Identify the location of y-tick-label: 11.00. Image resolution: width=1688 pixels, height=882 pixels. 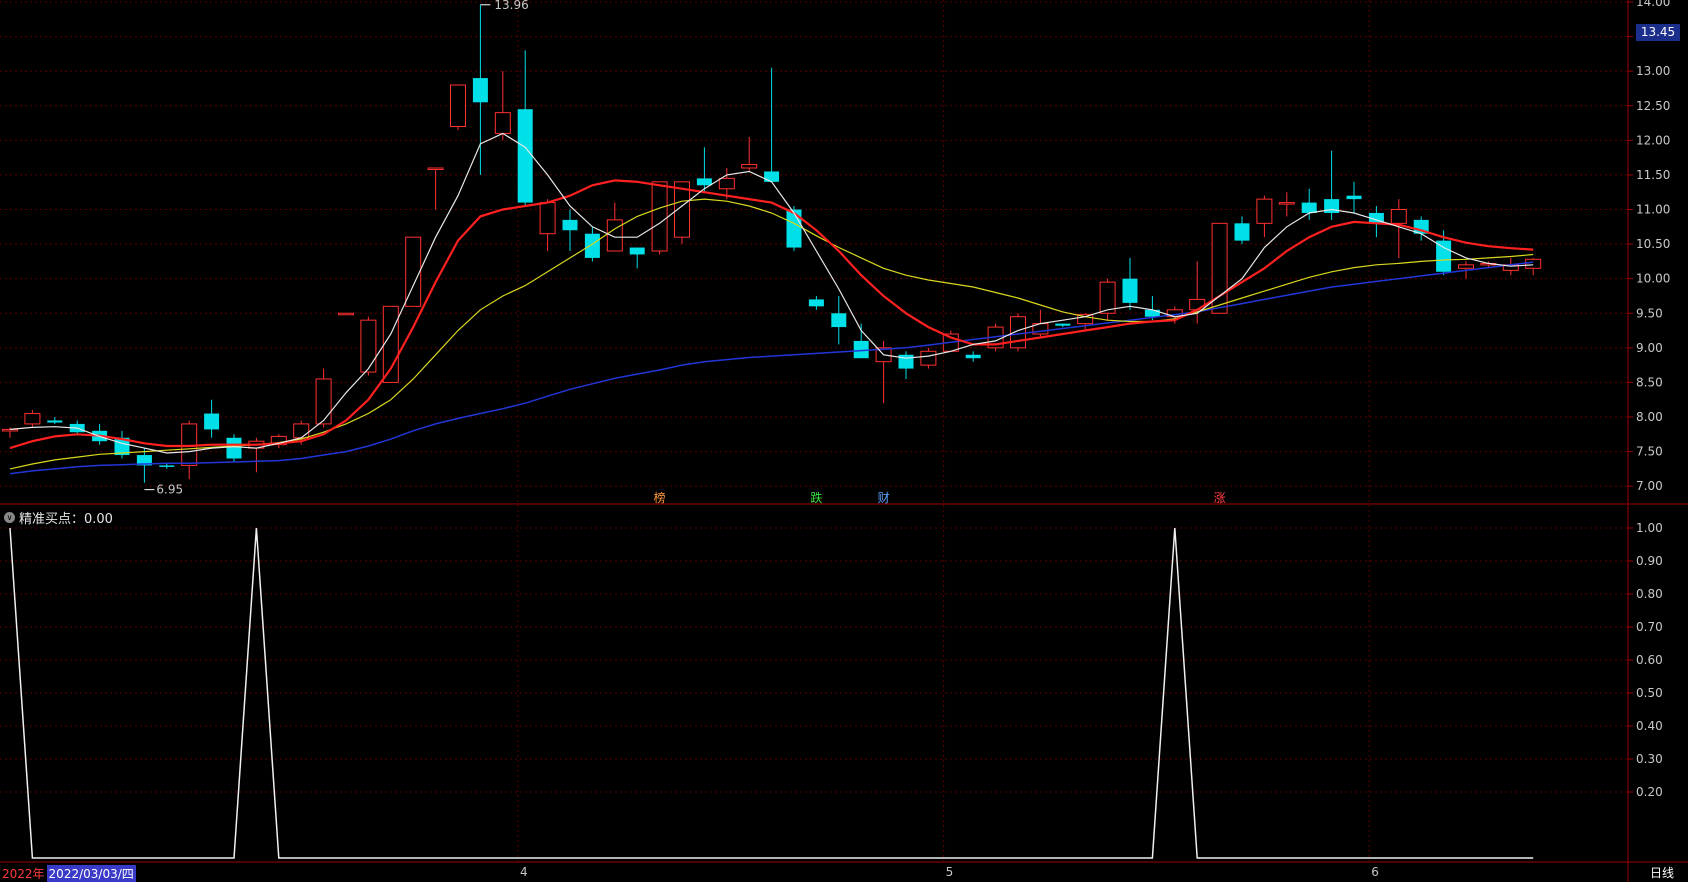
(1653, 210).